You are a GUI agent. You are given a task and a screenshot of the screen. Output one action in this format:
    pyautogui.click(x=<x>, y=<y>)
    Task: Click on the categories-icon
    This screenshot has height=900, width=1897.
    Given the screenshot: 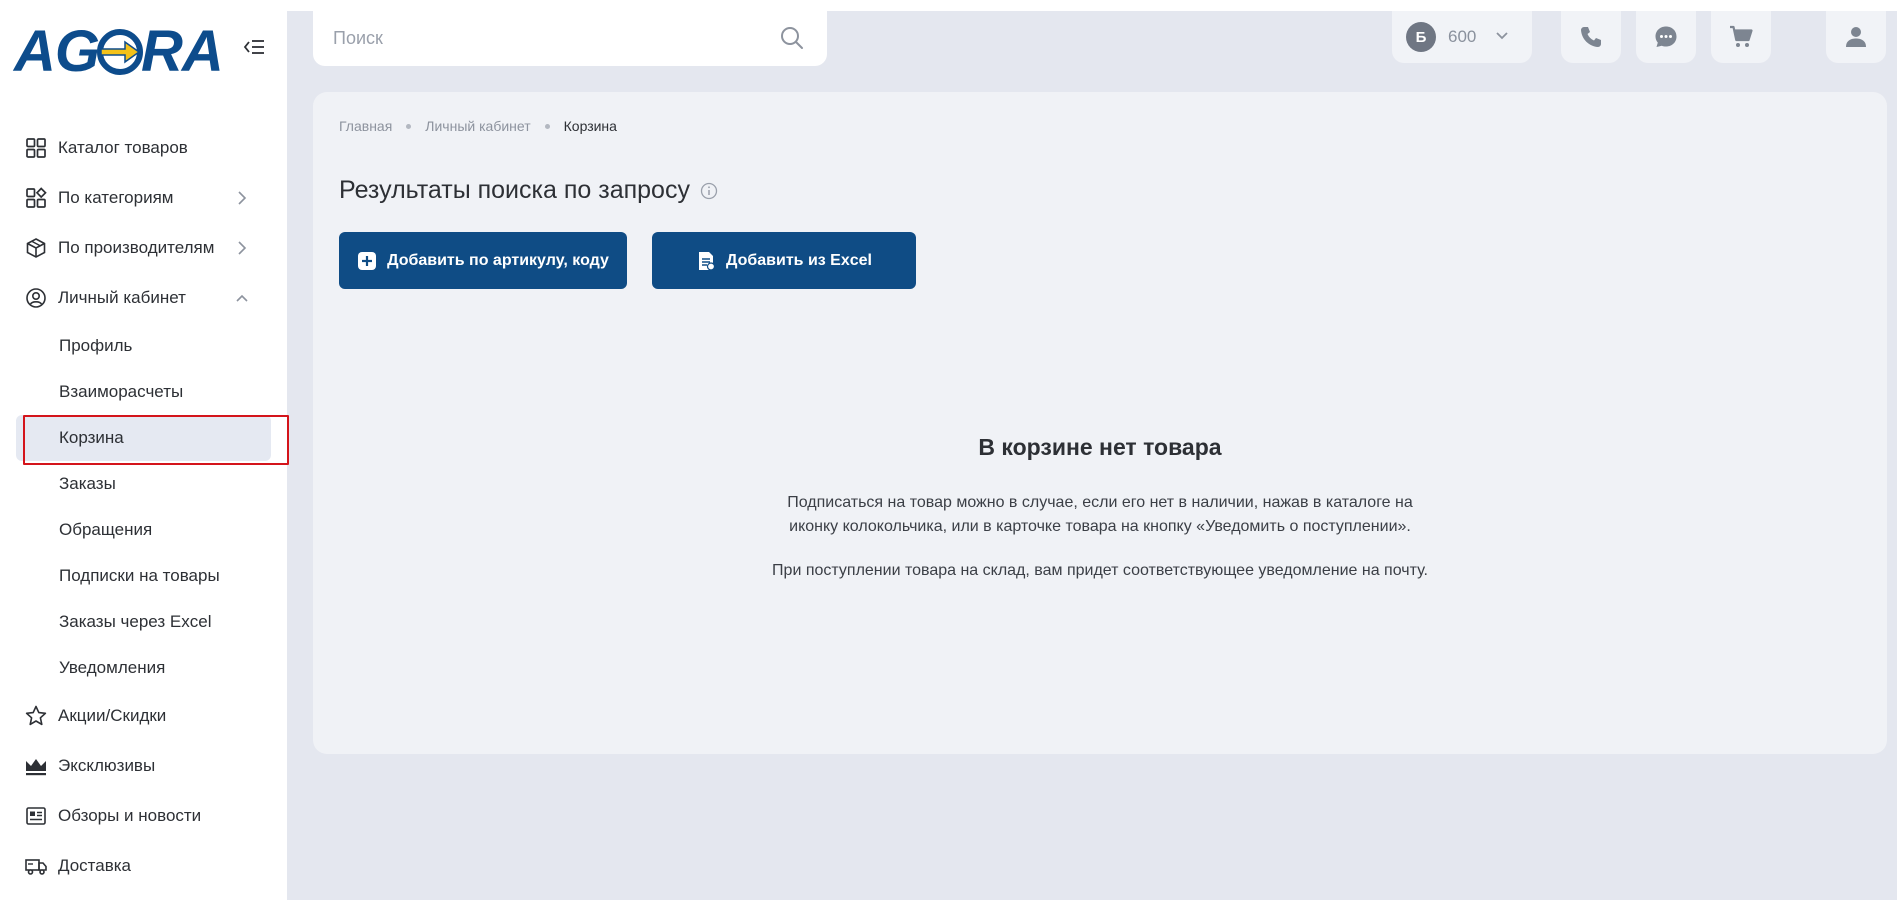 What is the action you would take?
    pyautogui.click(x=36, y=198)
    